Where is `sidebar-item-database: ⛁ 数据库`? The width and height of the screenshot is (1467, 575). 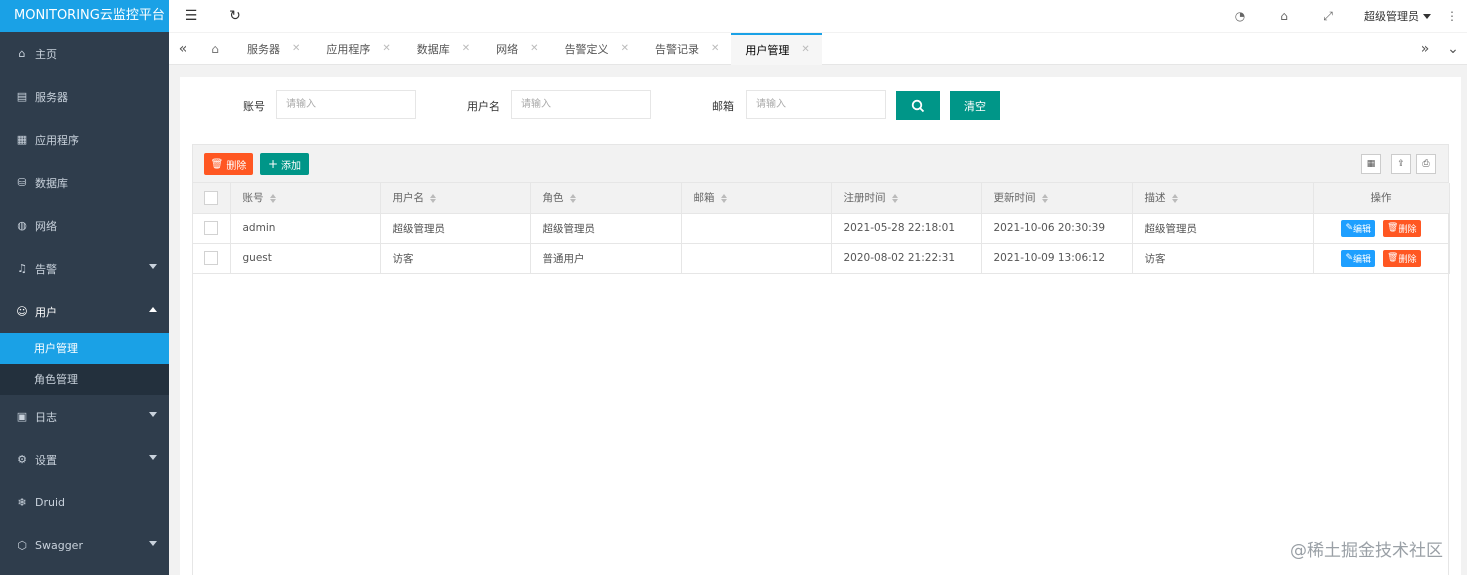 sidebar-item-database: ⛁ 数据库 is located at coordinates (84, 182).